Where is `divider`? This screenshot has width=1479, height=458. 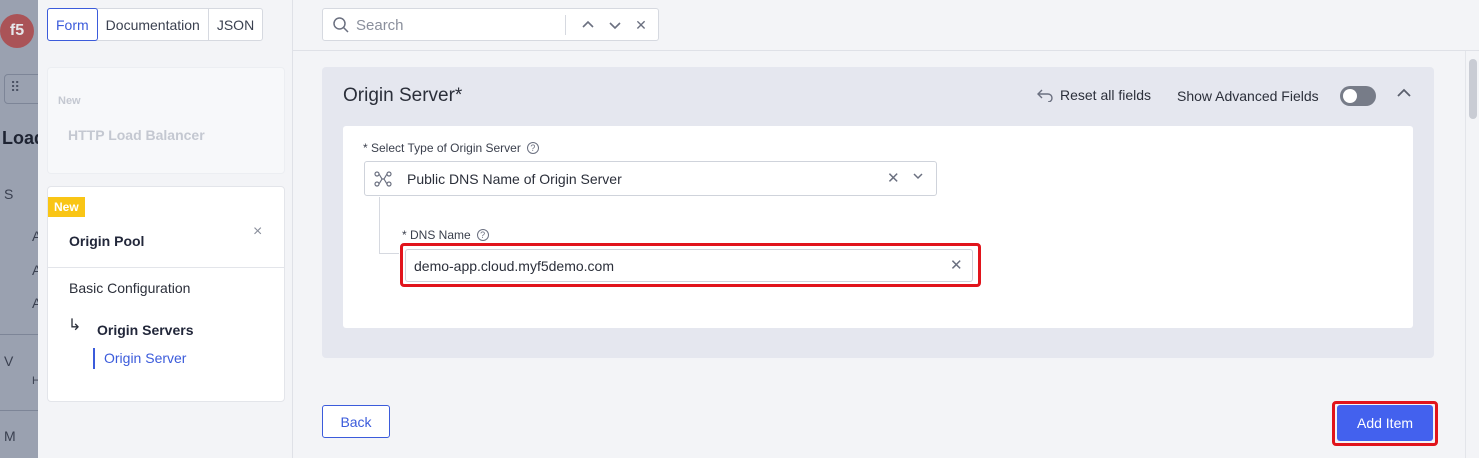 divider is located at coordinates (166, 267).